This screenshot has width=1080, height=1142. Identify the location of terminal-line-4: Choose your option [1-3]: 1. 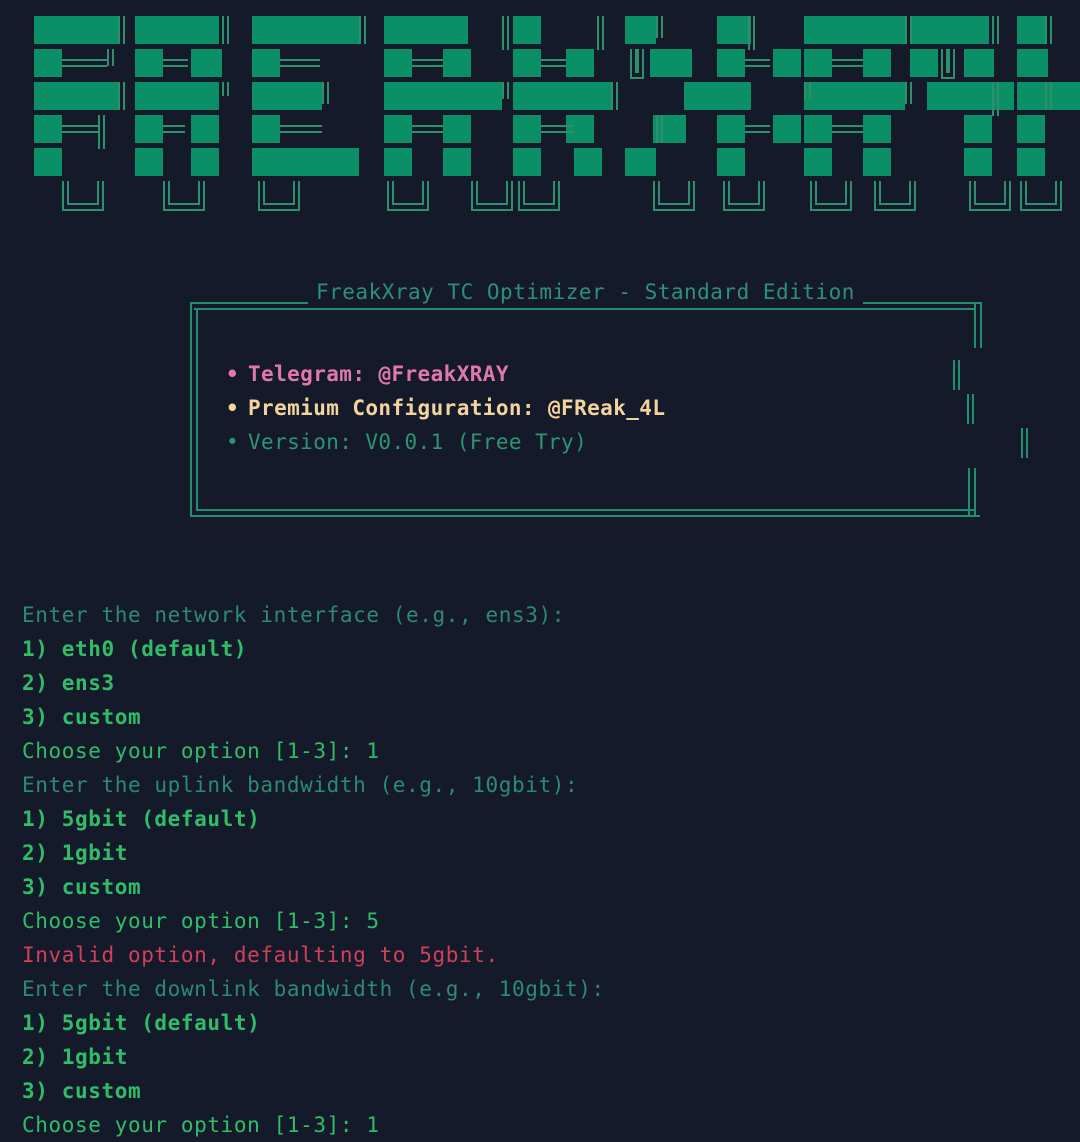
(201, 751).